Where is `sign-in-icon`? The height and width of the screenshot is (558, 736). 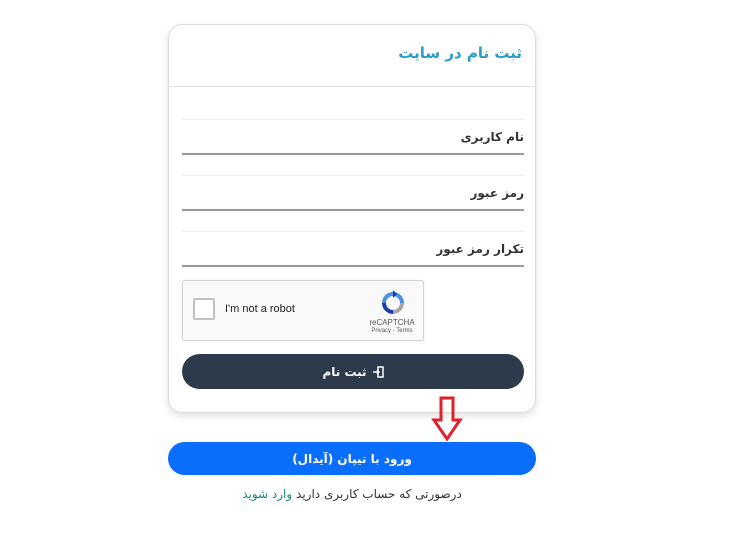 sign-in-icon is located at coordinates (378, 371).